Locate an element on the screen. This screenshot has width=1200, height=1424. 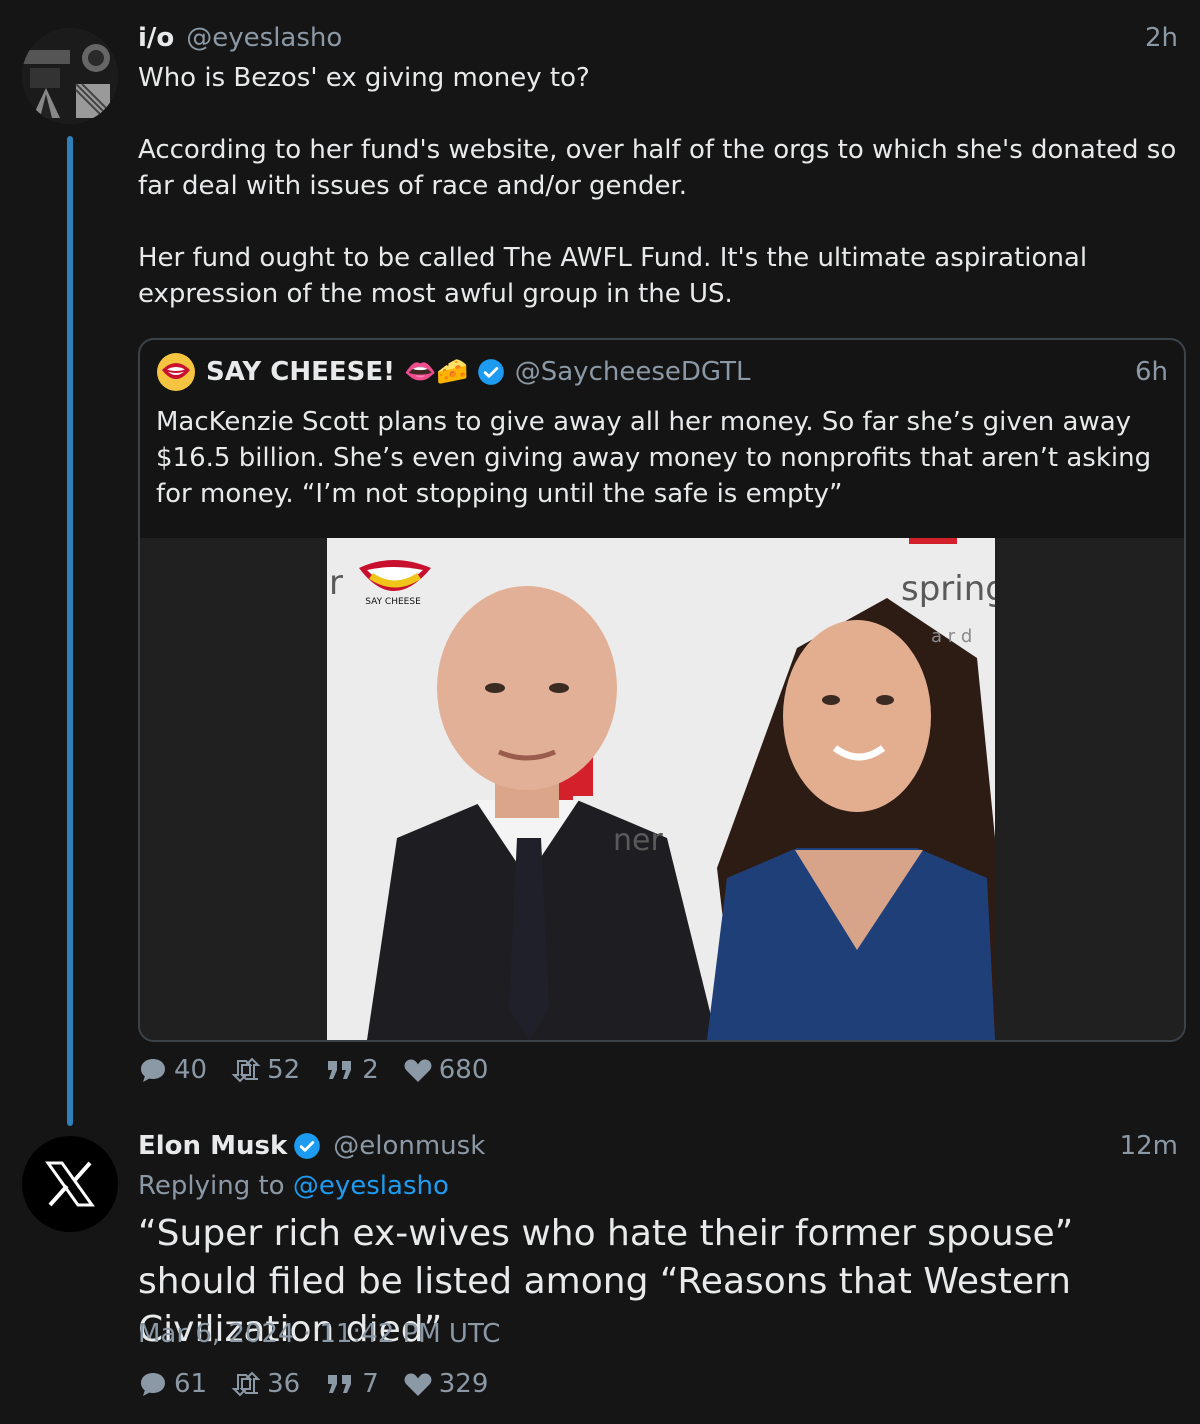
retweet-count: 36 is located at coordinates (265, 1384).